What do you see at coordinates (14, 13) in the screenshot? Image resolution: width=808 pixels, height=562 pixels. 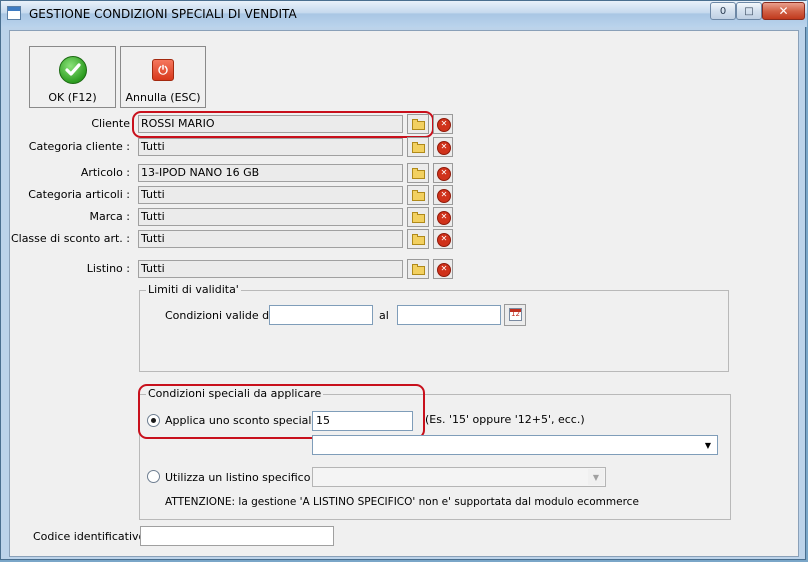 I see `app-icon` at bounding box center [14, 13].